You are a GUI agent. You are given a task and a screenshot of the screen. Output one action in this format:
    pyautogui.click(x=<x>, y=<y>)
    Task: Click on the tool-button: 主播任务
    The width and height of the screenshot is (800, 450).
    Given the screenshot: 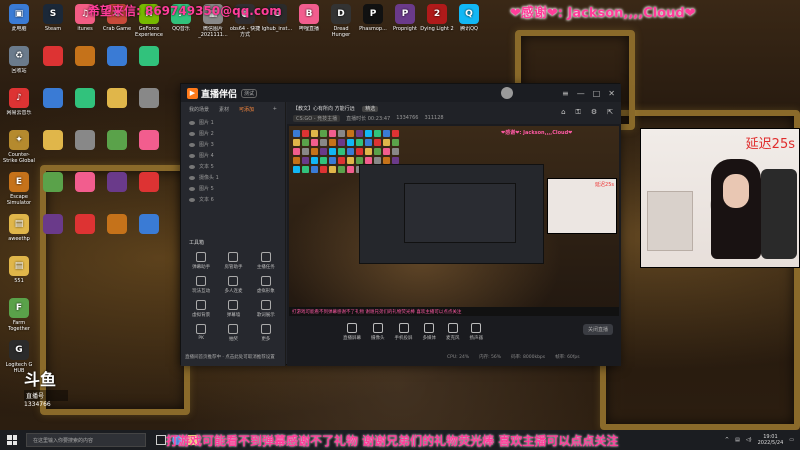 What is the action you would take?
    pyautogui.click(x=266, y=261)
    